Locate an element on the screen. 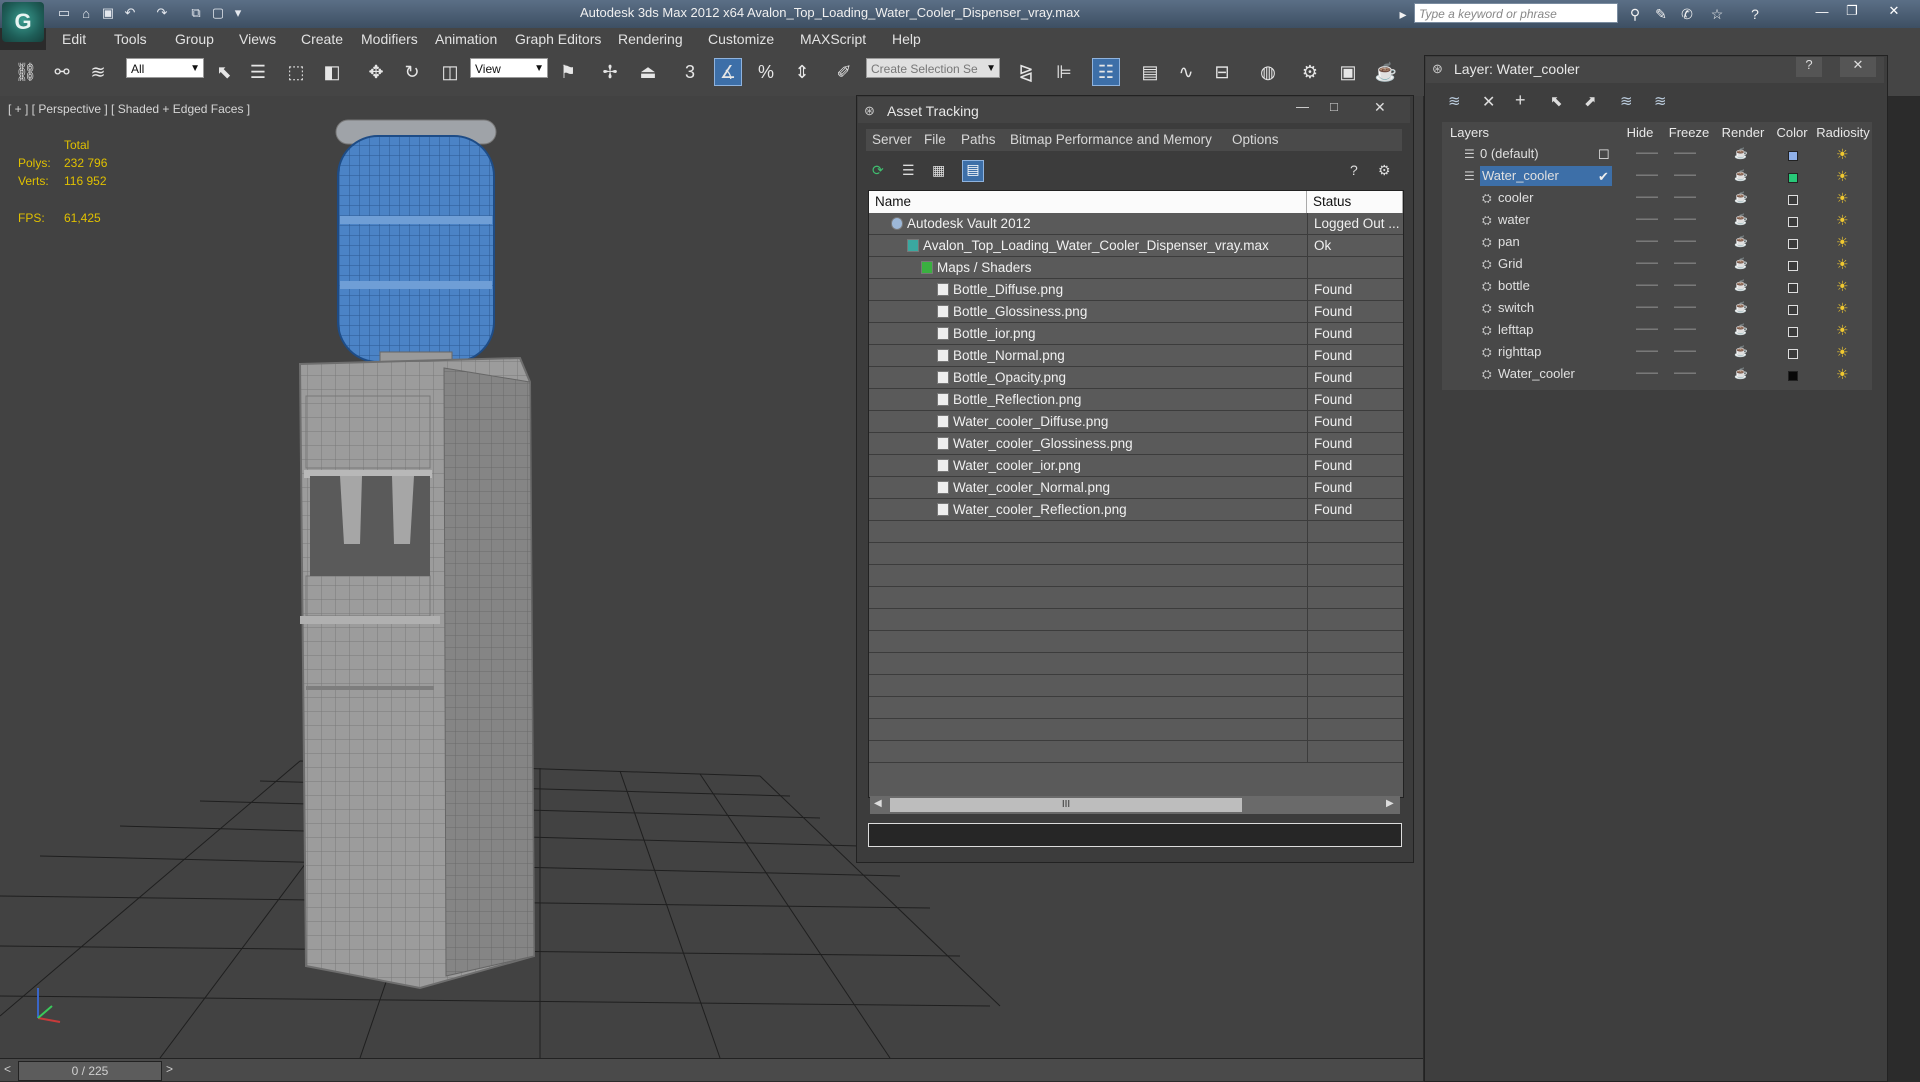  render-setup-icon: ⚙ is located at coordinates (1310, 72).